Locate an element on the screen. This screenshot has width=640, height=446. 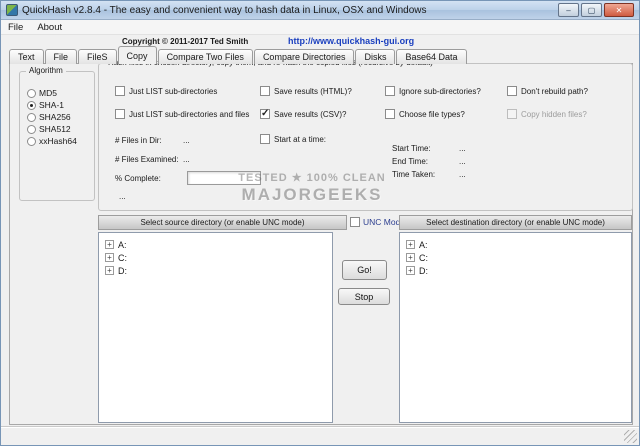
radio-sha512: SHA512 is located at coordinates (49, 129).